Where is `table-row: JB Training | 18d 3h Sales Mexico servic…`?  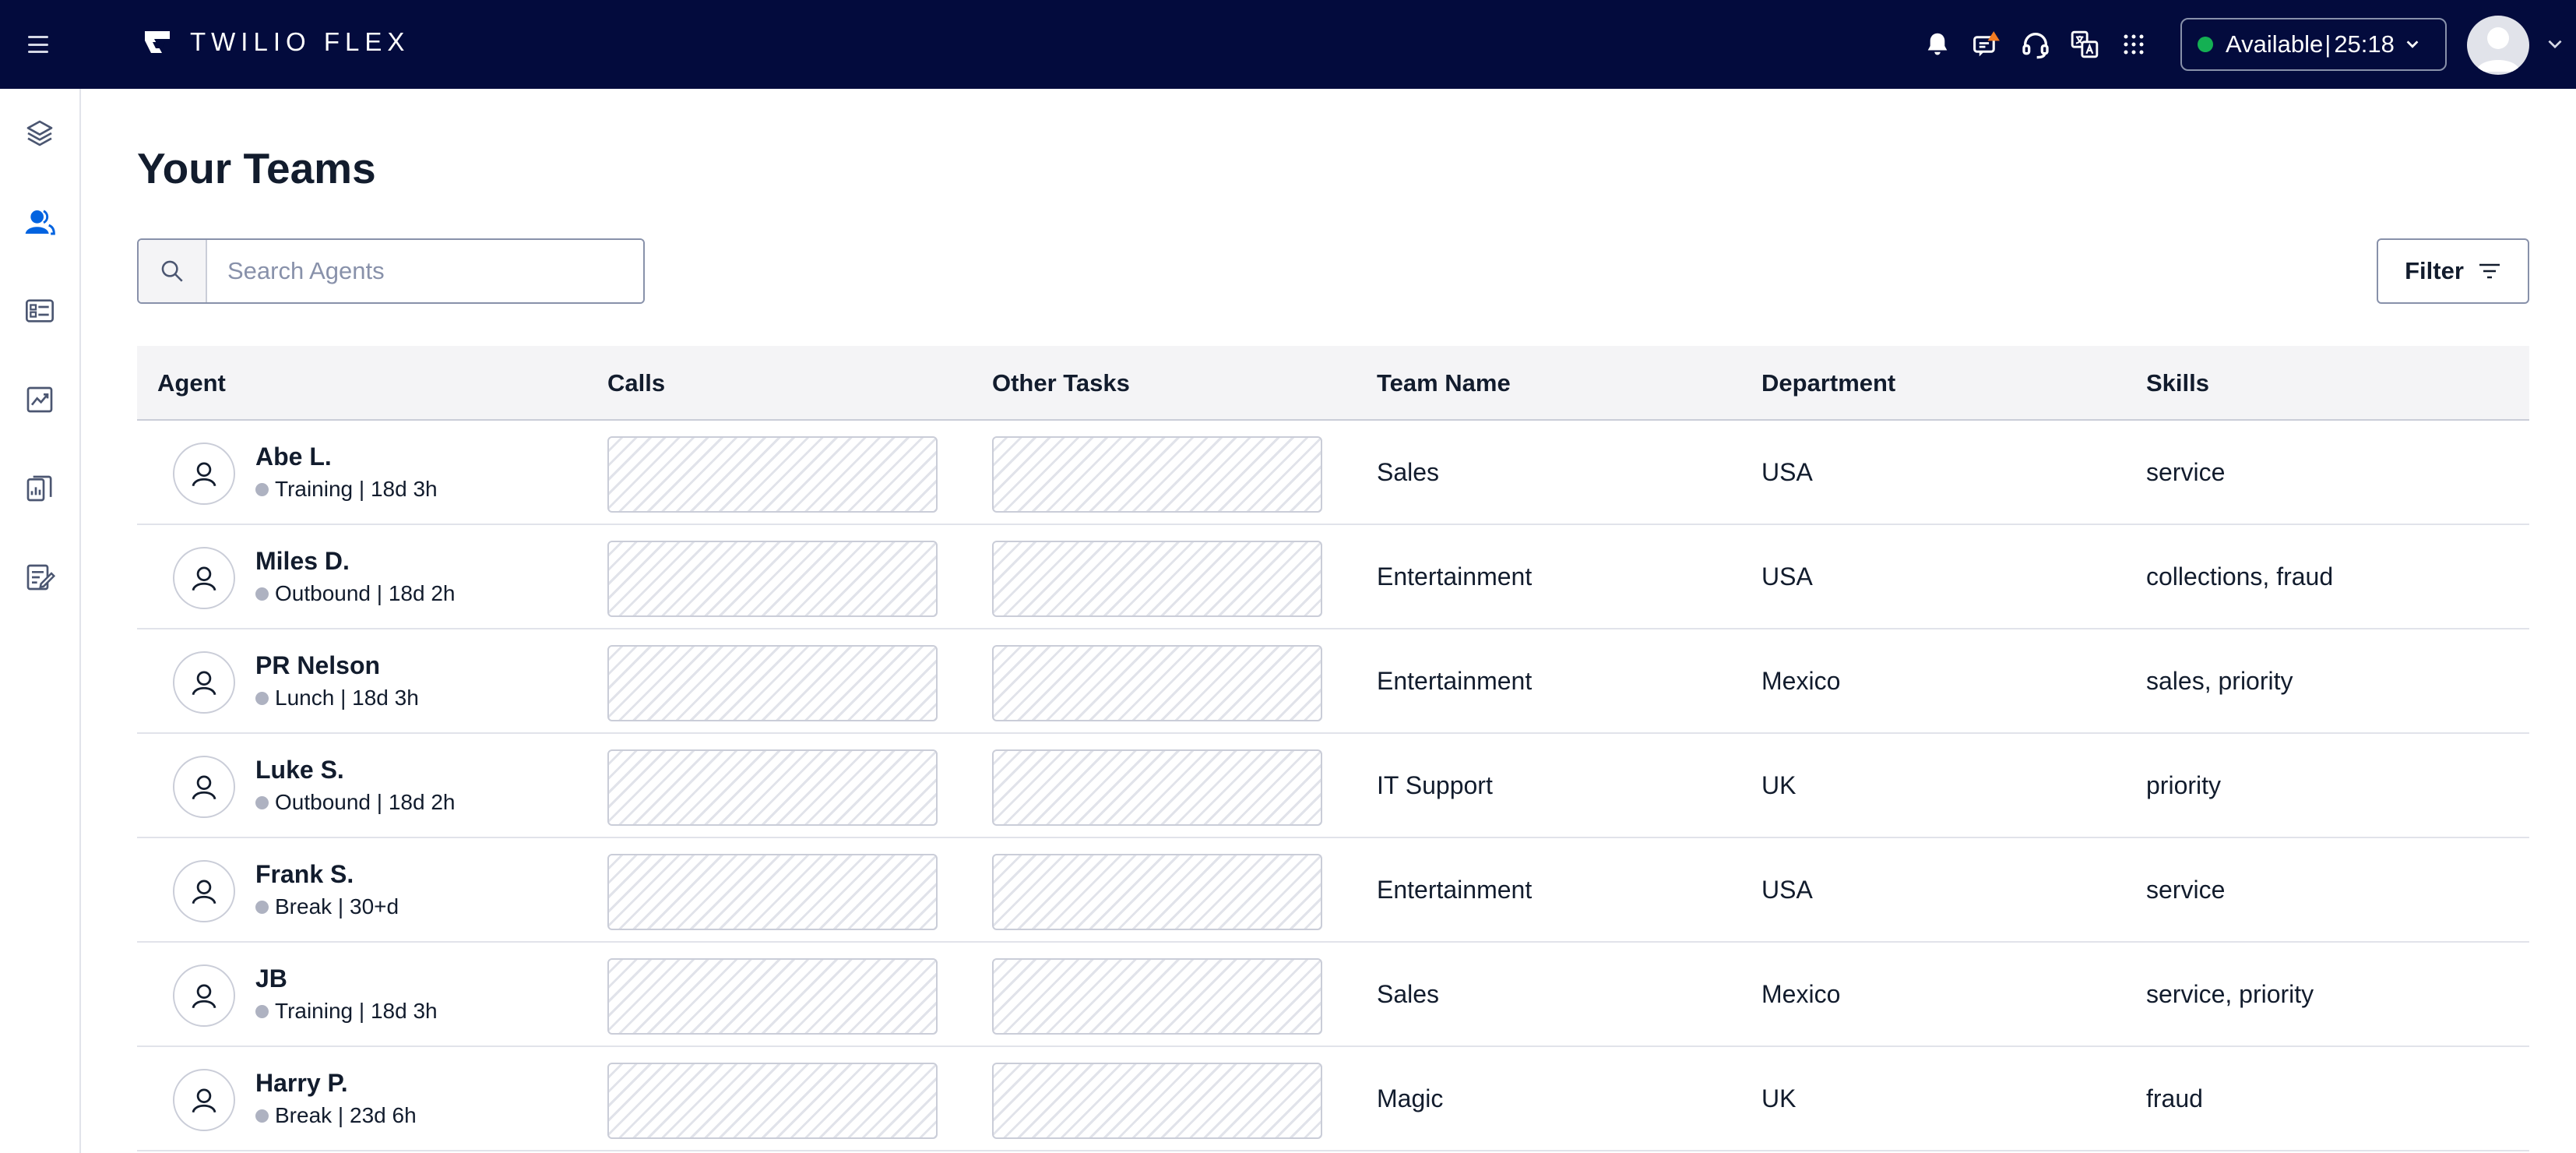 table-row: JB Training | 18d 3h Sales Mexico servic… is located at coordinates (1333, 995).